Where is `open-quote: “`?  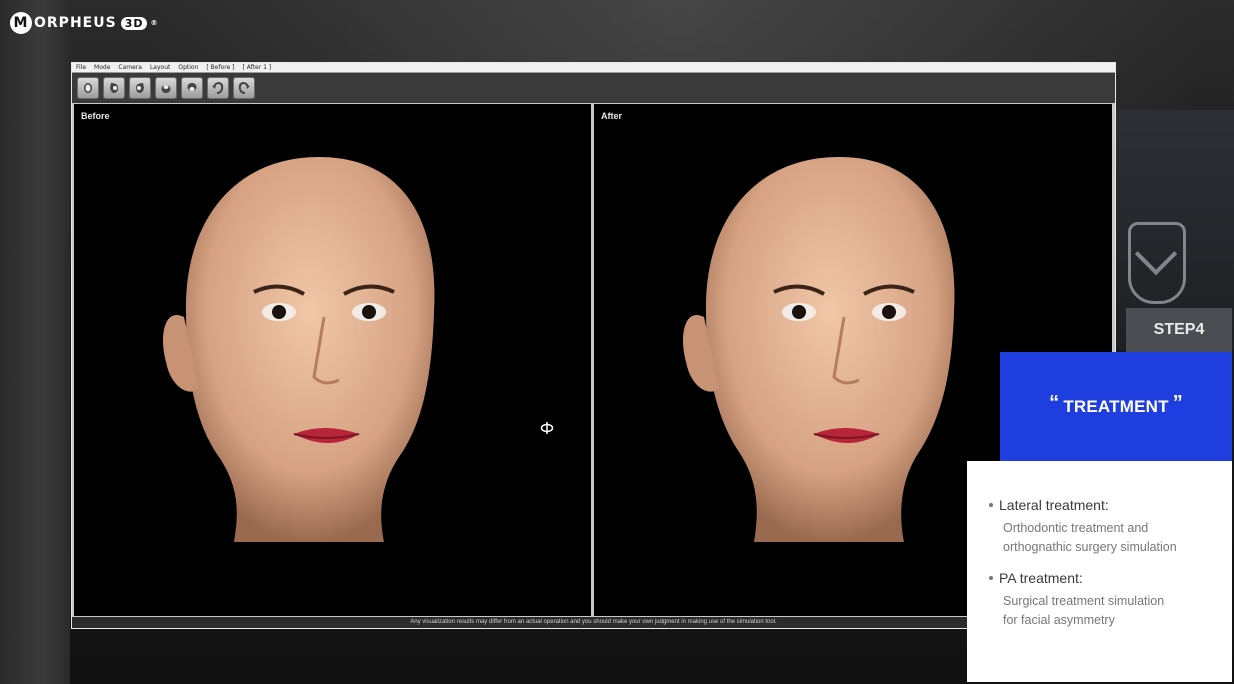
open-quote: “ is located at coordinates (1054, 403).